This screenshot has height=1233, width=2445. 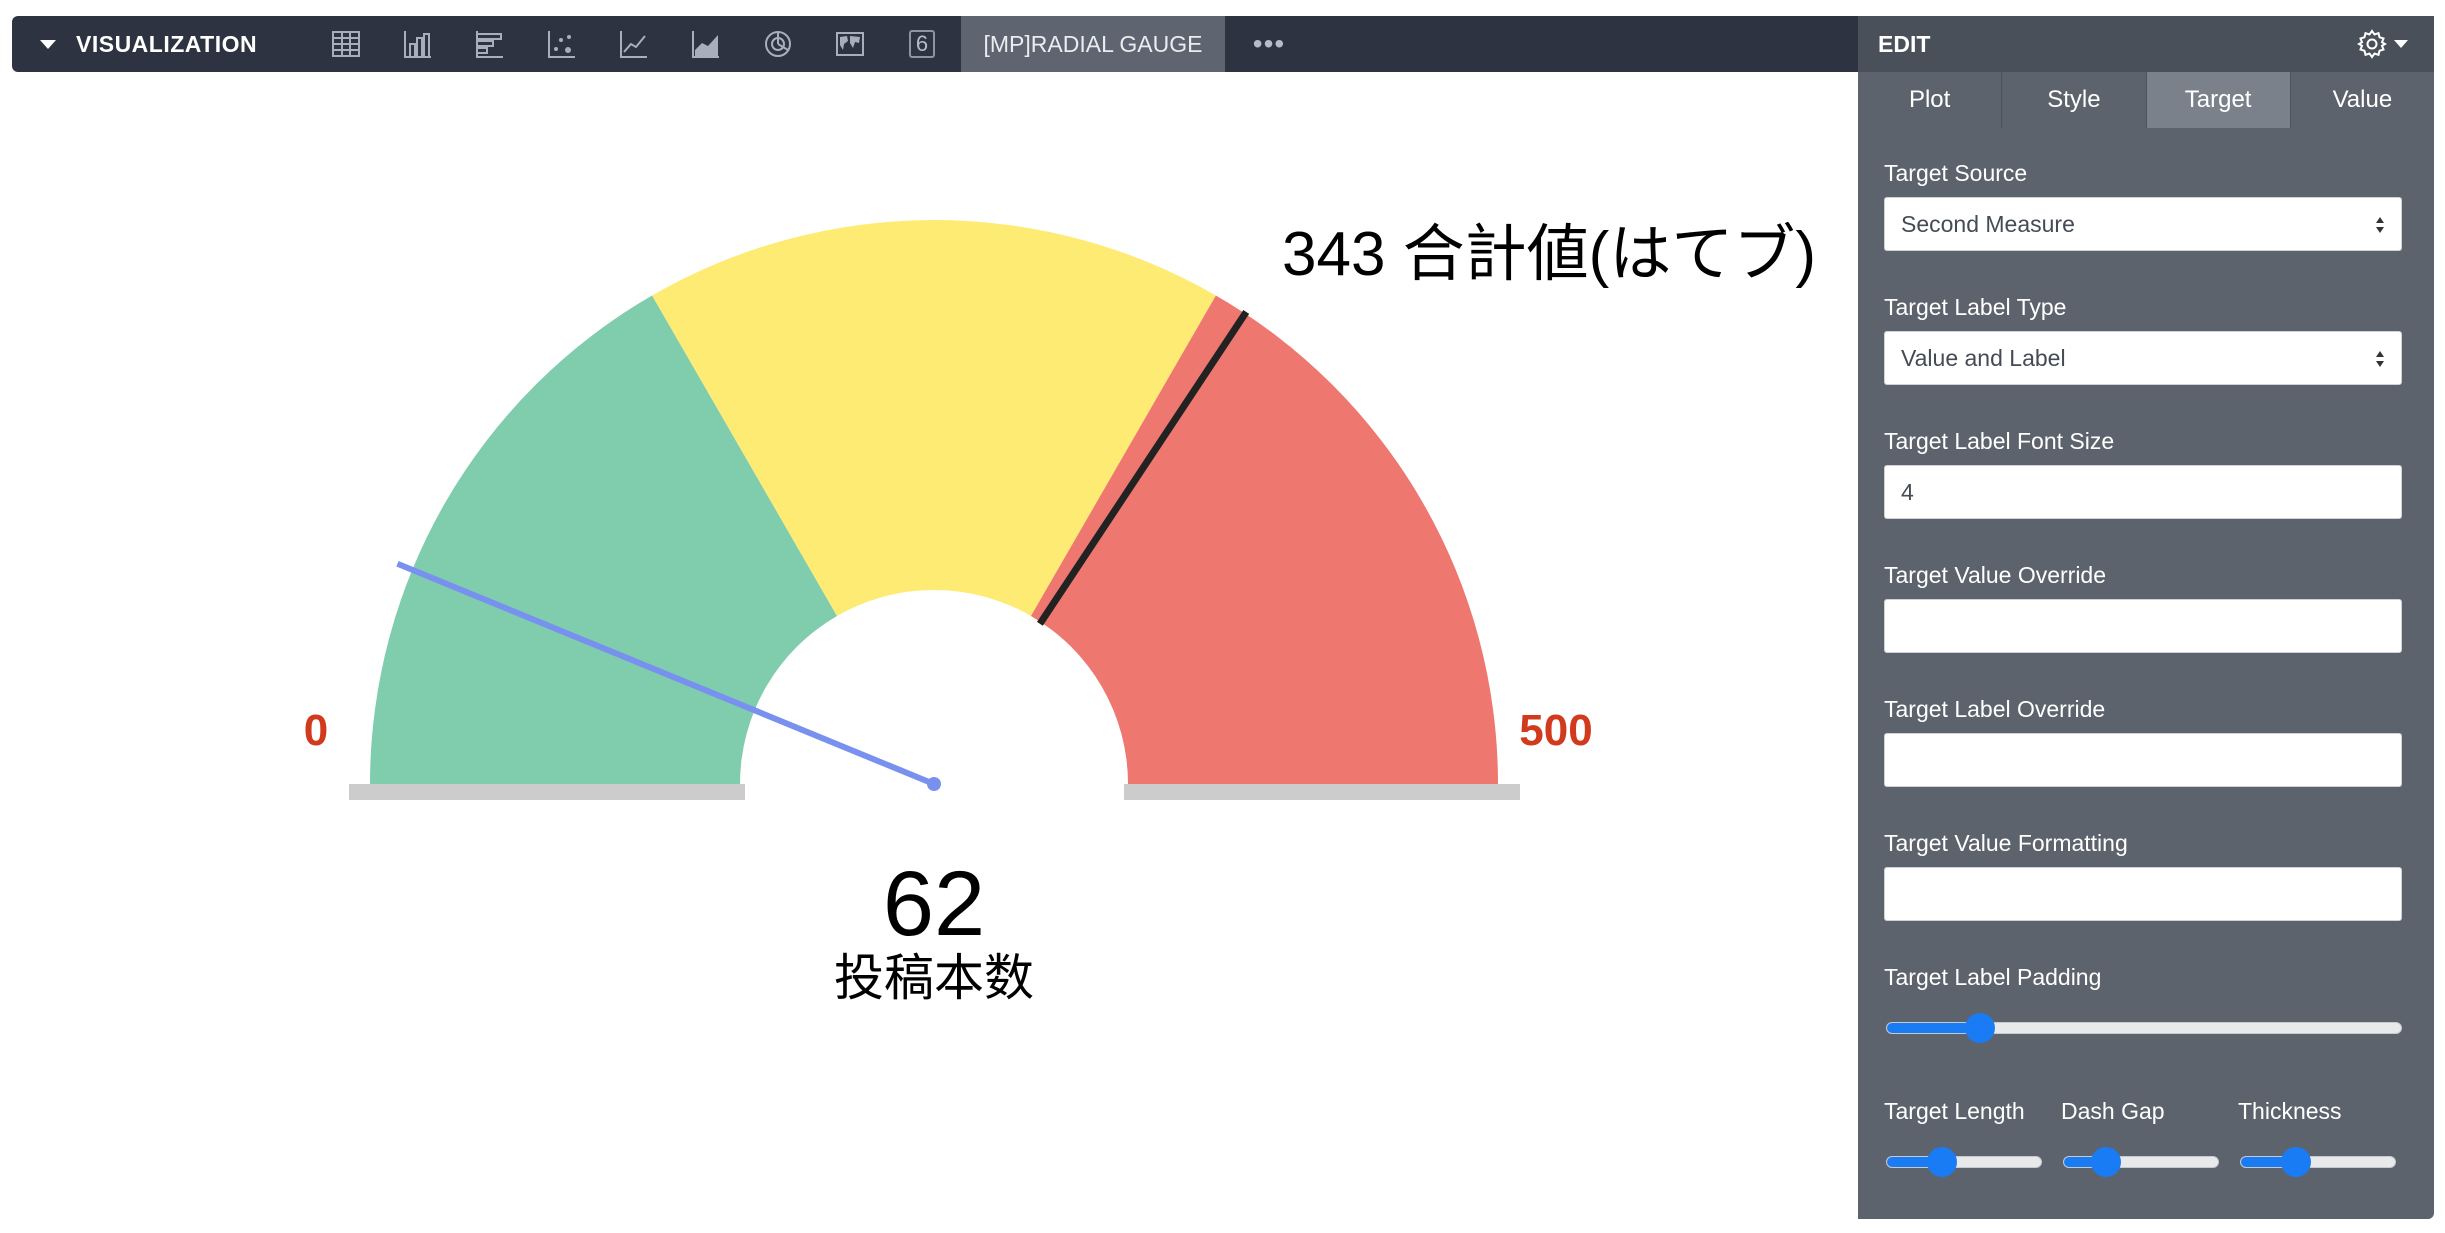 I want to click on target-label-type-label: Target Label Type, so click(x=1975, y=307).